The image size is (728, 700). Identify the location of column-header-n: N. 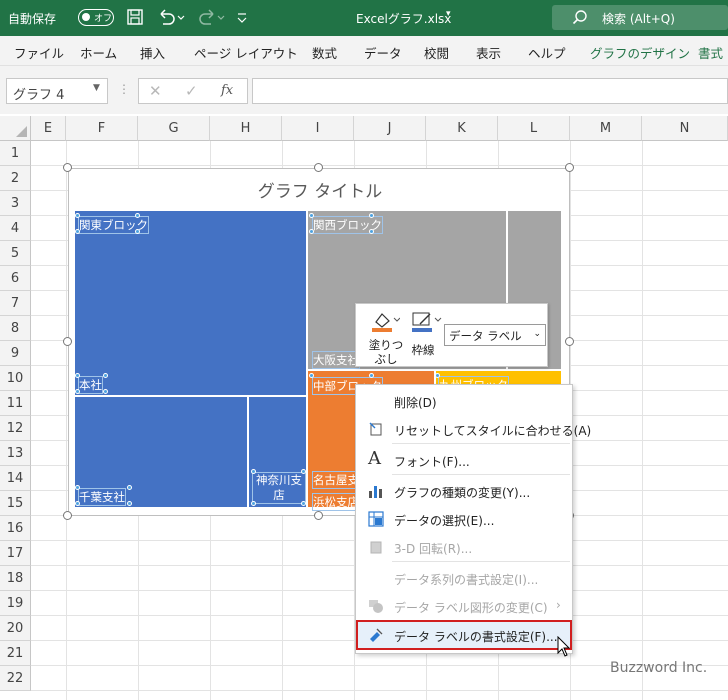
(685, 128).